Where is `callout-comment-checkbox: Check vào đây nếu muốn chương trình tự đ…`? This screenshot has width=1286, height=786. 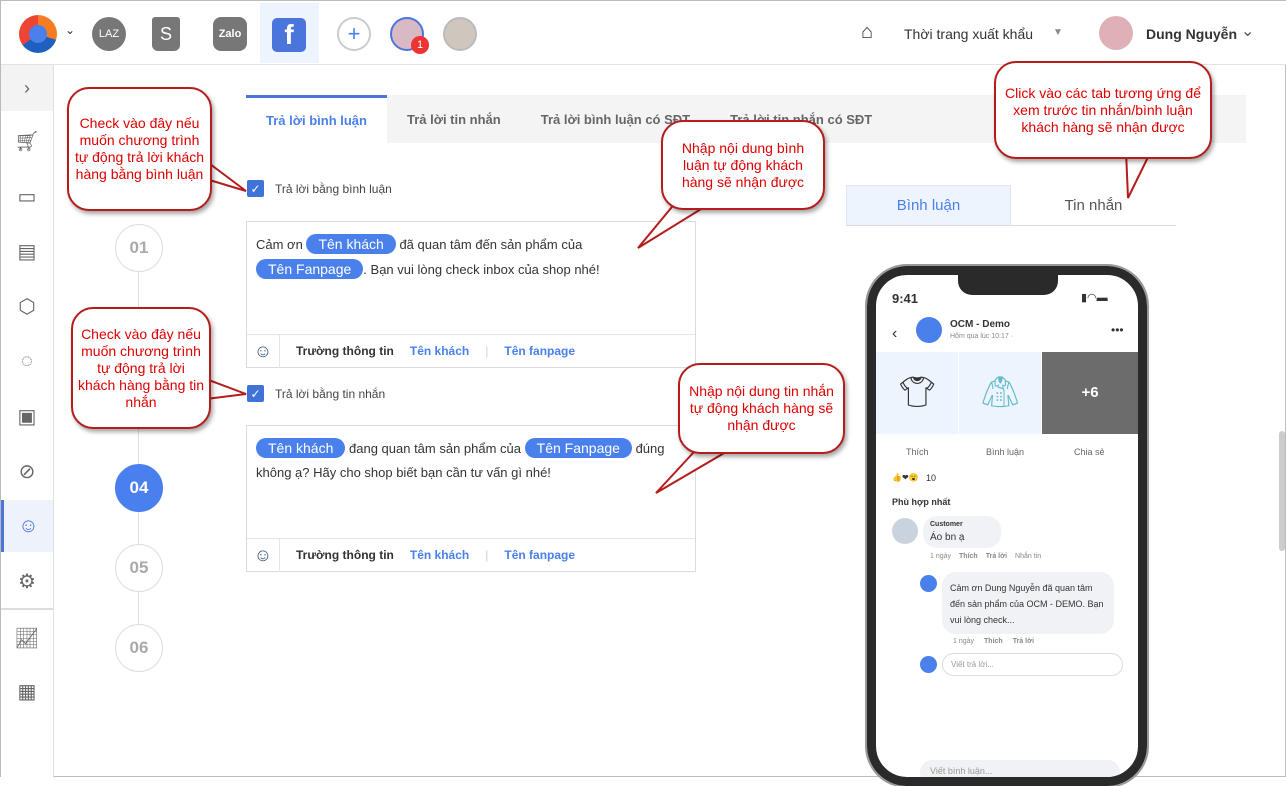
callout-comment-checkbox: Check vào đây nếu muốn chương trình tự đ… is located at coordinates (139, 149).